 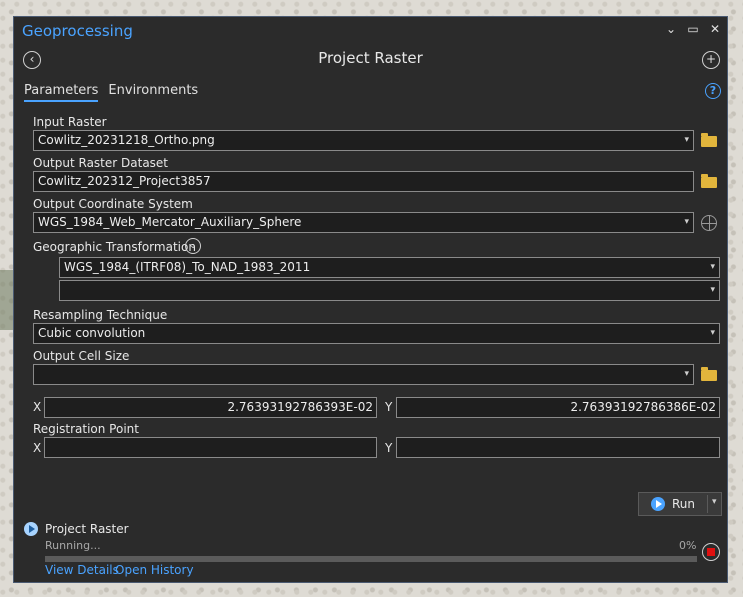 I want to click on options-chevron-icon: ⌄, so click(x=671, y=29).